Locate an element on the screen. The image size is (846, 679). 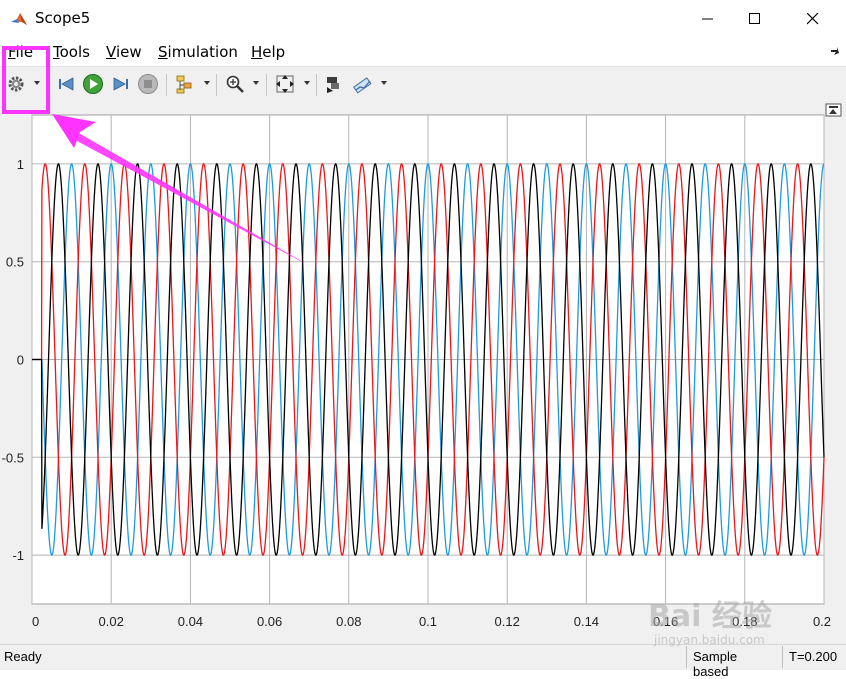
x-tick-label: 0.18 is located at coordinates (744, 621).